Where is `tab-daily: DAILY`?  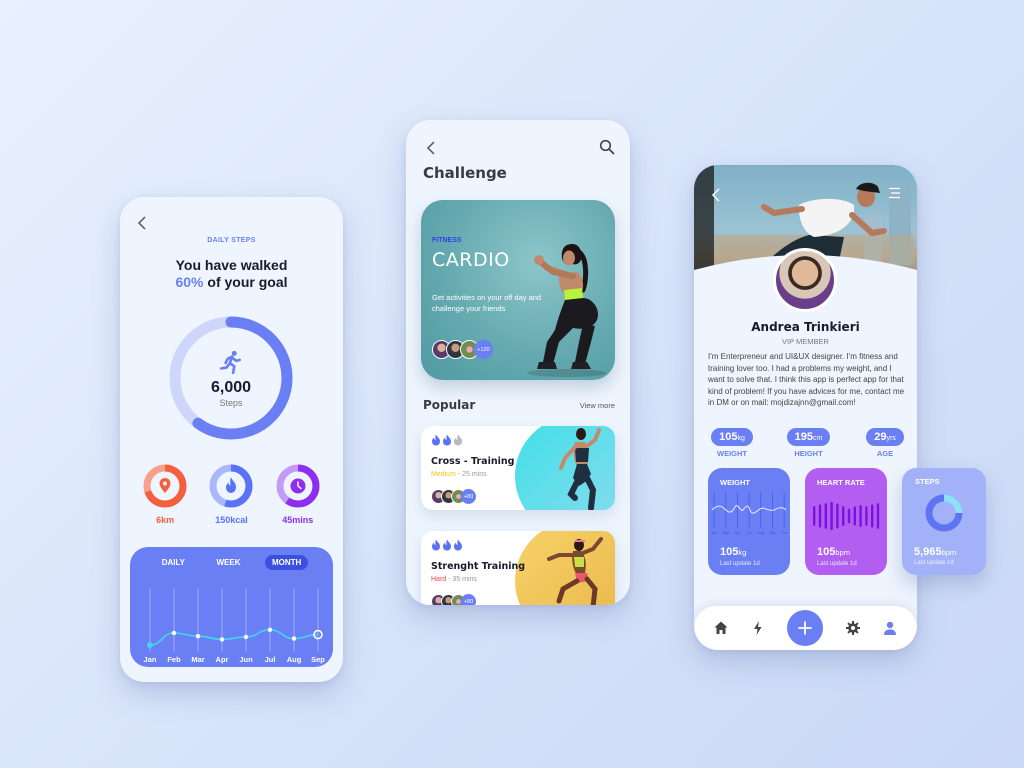
tab-daily: DAILY is located at coordinates (173, 562).